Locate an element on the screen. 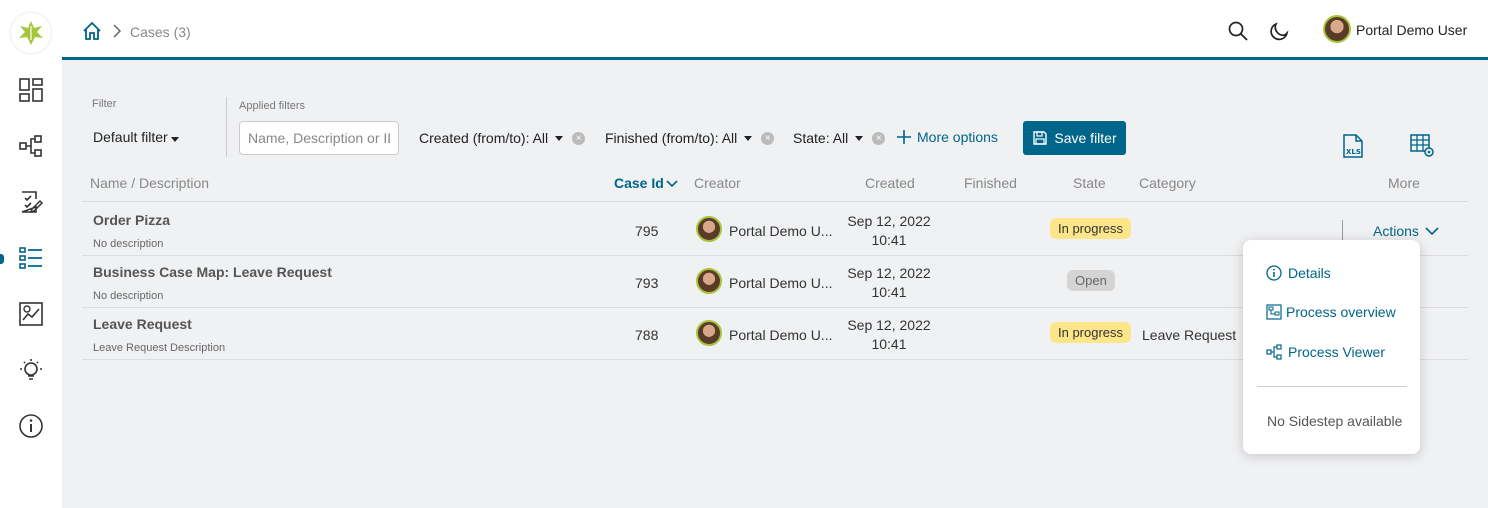  search-input is located at coordinates (319, 138).